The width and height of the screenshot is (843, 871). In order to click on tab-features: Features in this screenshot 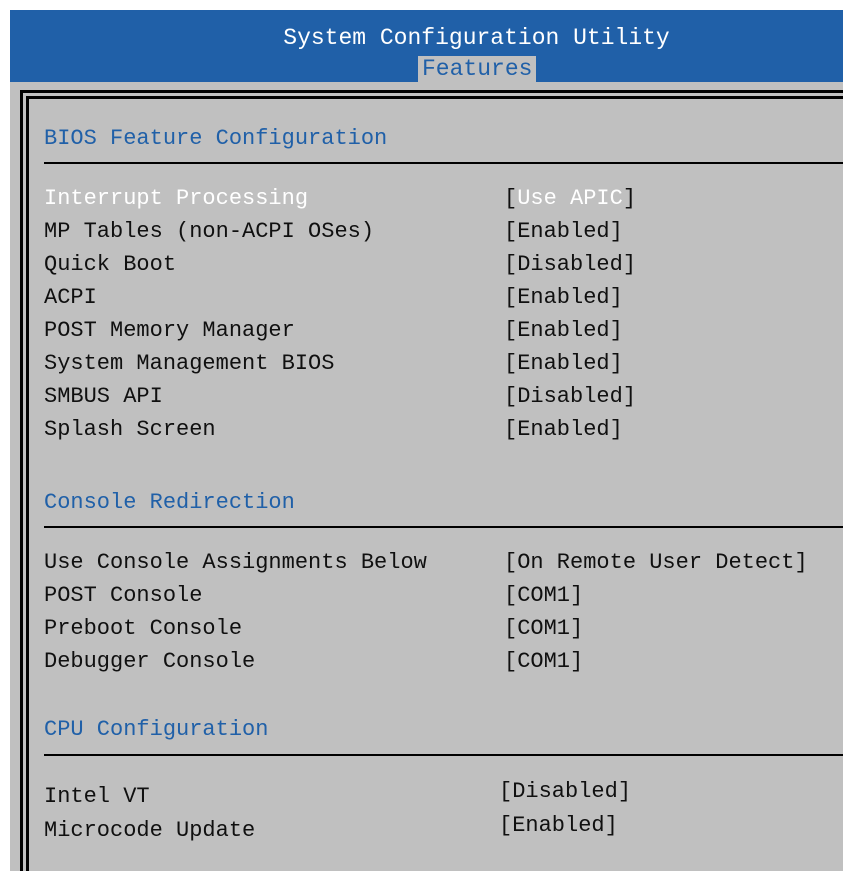, I will do `click(477, 69)`.